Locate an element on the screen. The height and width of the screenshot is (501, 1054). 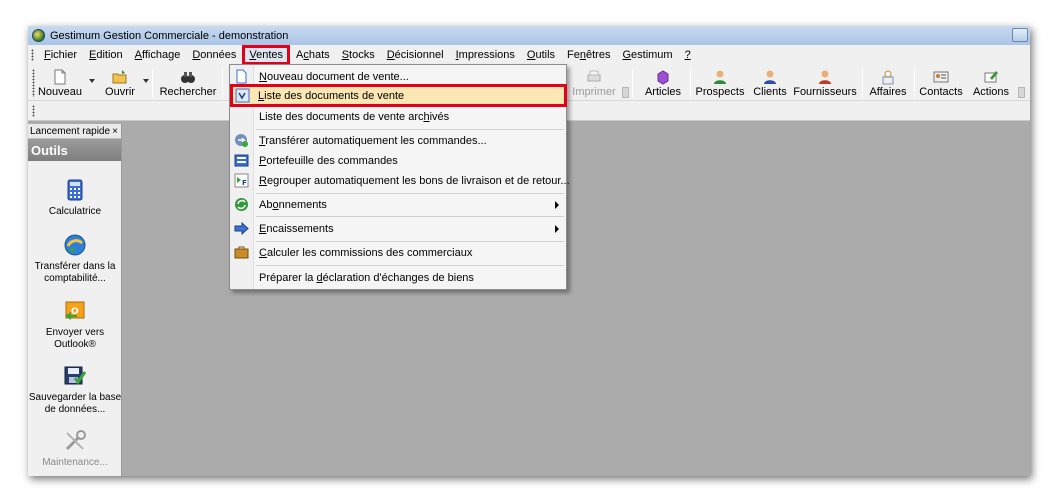
quick-launch-tab: Lancement rapide × is located at coordinates (74, 131).